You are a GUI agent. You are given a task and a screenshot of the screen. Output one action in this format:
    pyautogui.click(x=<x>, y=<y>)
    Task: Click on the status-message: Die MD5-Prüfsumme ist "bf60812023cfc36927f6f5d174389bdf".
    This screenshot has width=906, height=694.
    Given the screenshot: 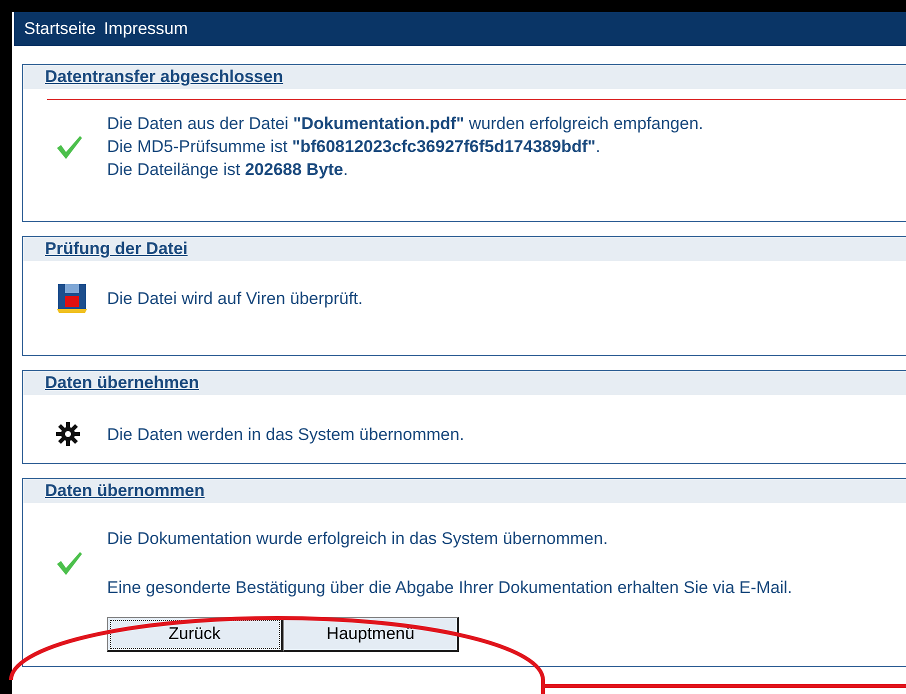 What is the action you would take?
    pyautogui.click(x=354, y=147)
    